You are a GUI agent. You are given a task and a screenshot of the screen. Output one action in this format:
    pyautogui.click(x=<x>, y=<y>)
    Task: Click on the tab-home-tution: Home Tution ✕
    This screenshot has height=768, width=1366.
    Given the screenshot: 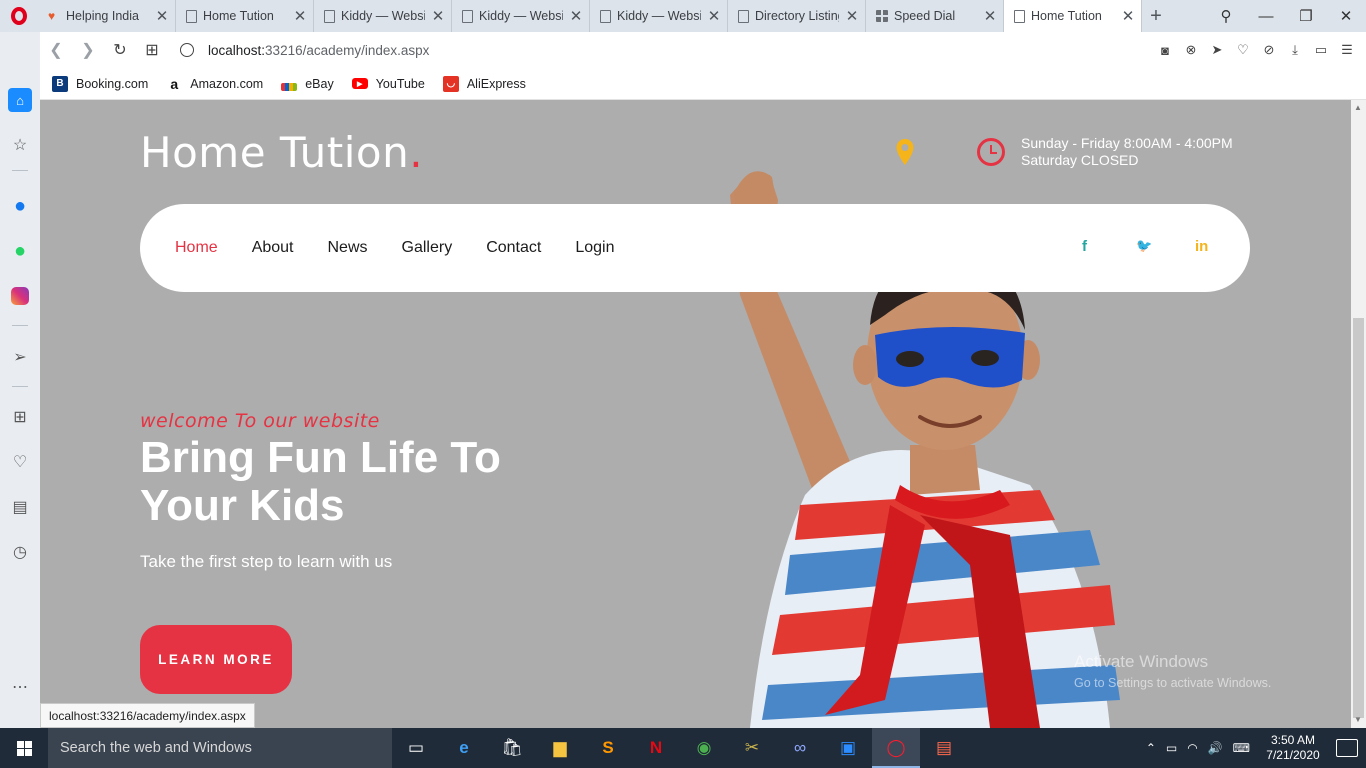 What is the action you would take?
    pyautogui.click(x=245, y=16)
    